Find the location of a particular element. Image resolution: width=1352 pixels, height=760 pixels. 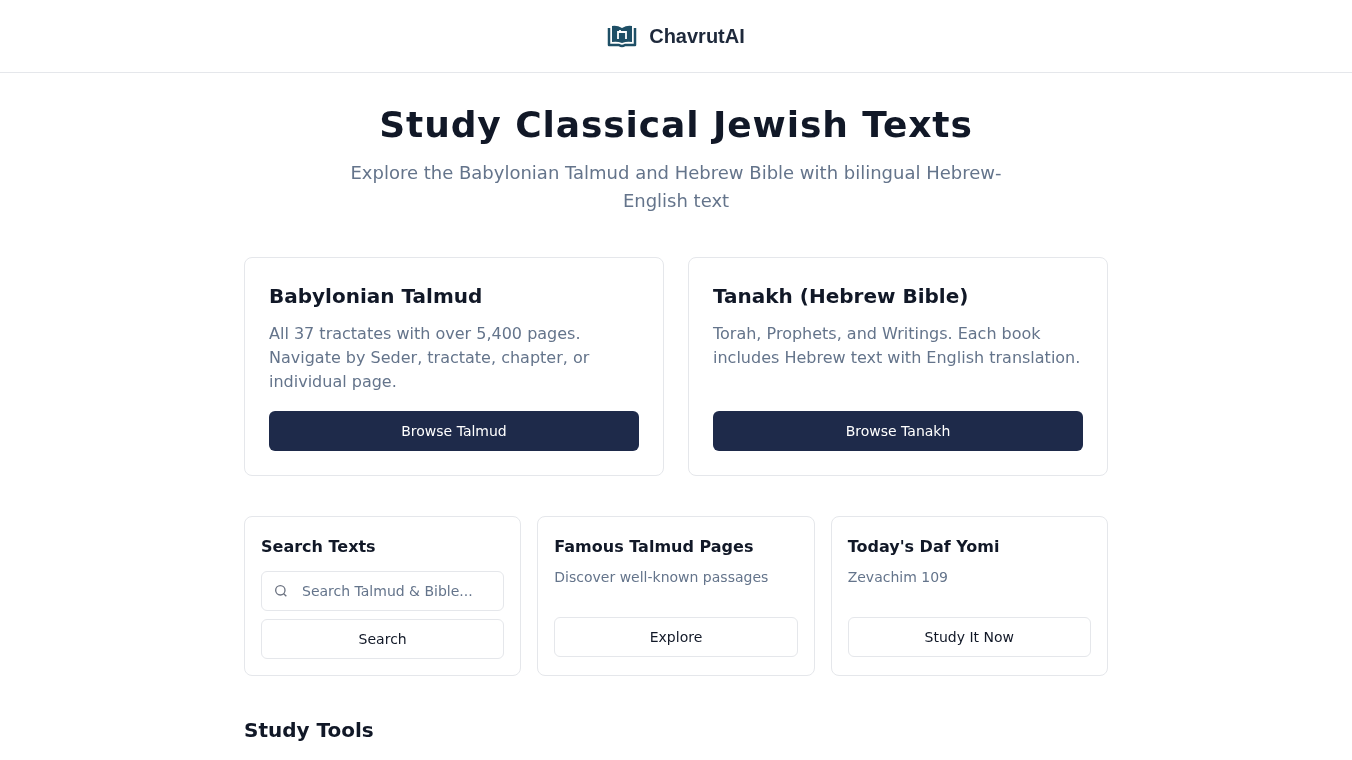

browse-button: Browse Tanakh is located at coordinates (898, 431).